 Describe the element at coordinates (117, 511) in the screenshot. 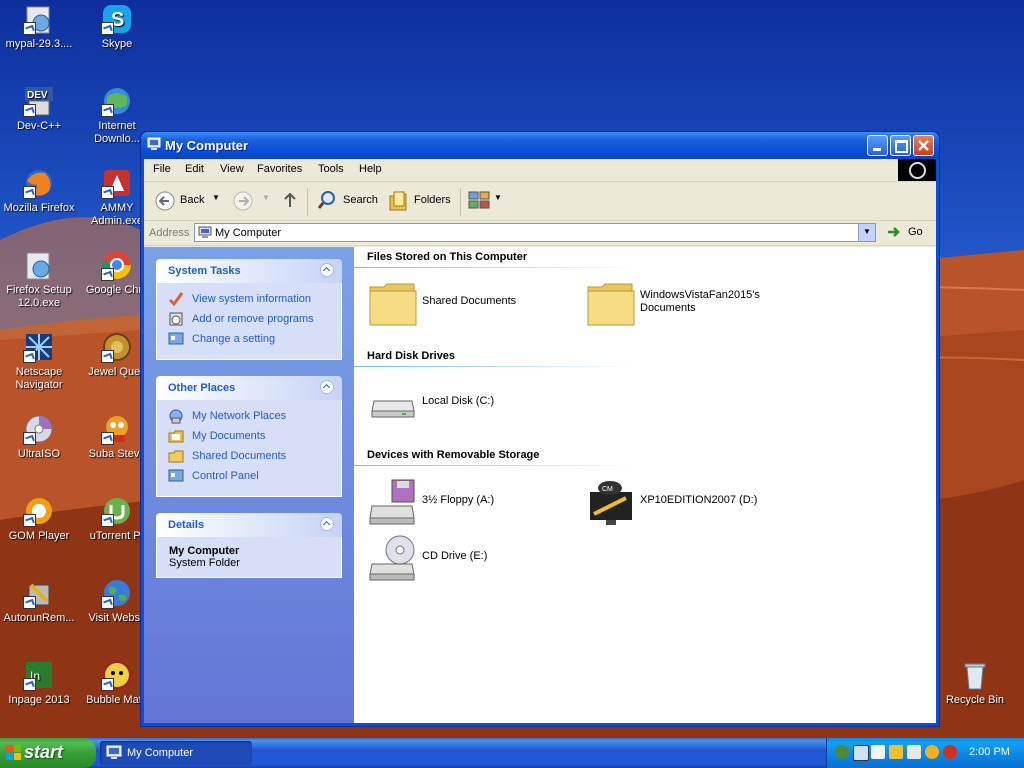

I see `utorrent-icon` at that location.